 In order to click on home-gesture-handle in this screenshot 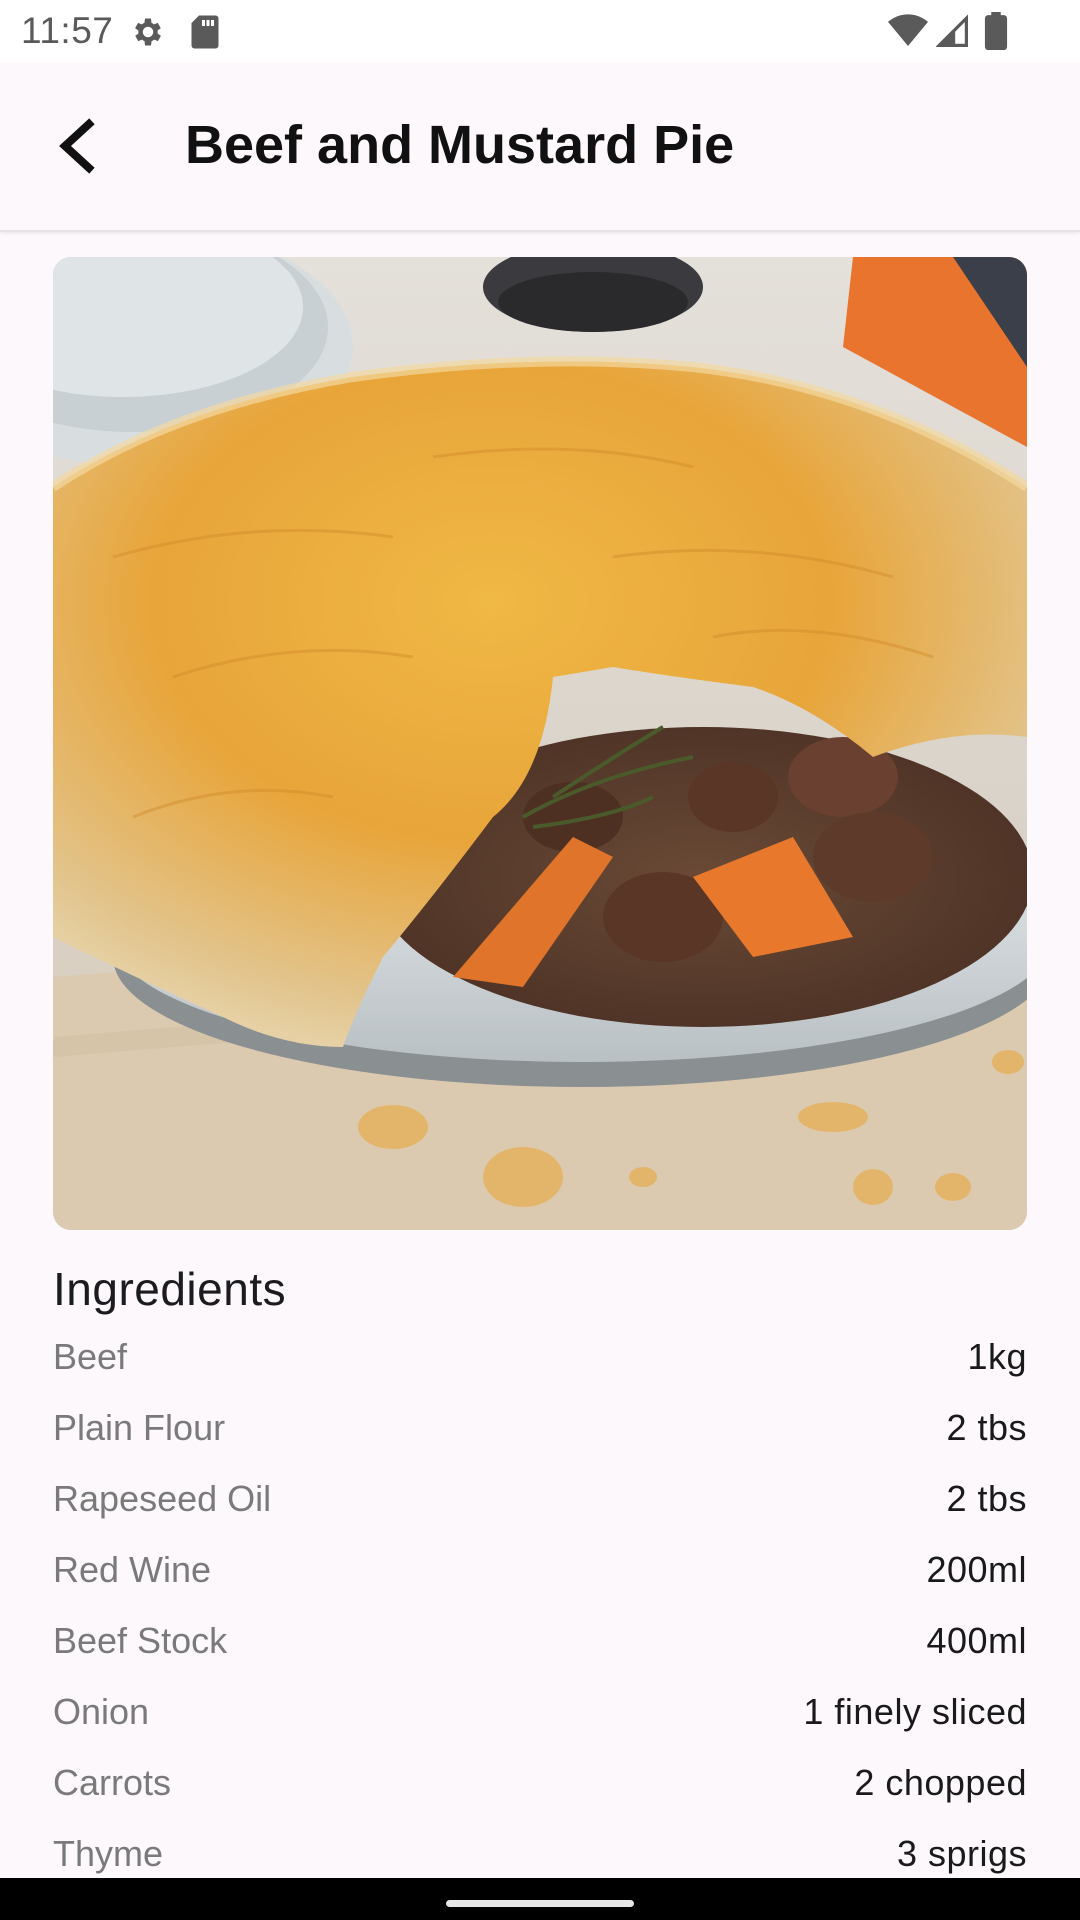, I will do `click(540, 1903)`.